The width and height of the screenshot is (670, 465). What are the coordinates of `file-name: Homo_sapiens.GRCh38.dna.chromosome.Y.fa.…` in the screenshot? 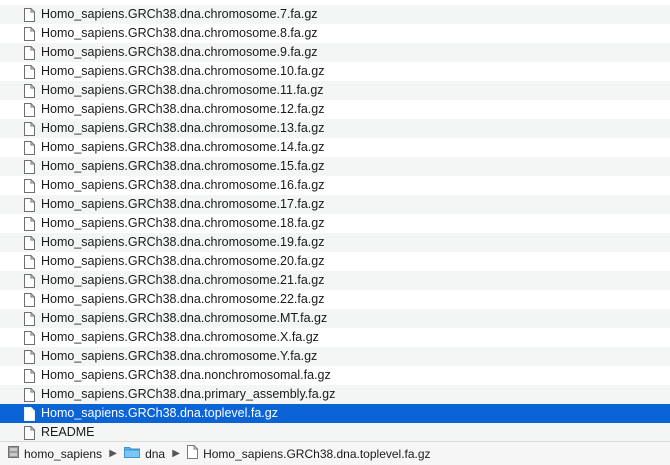 It's located at (179, 356).